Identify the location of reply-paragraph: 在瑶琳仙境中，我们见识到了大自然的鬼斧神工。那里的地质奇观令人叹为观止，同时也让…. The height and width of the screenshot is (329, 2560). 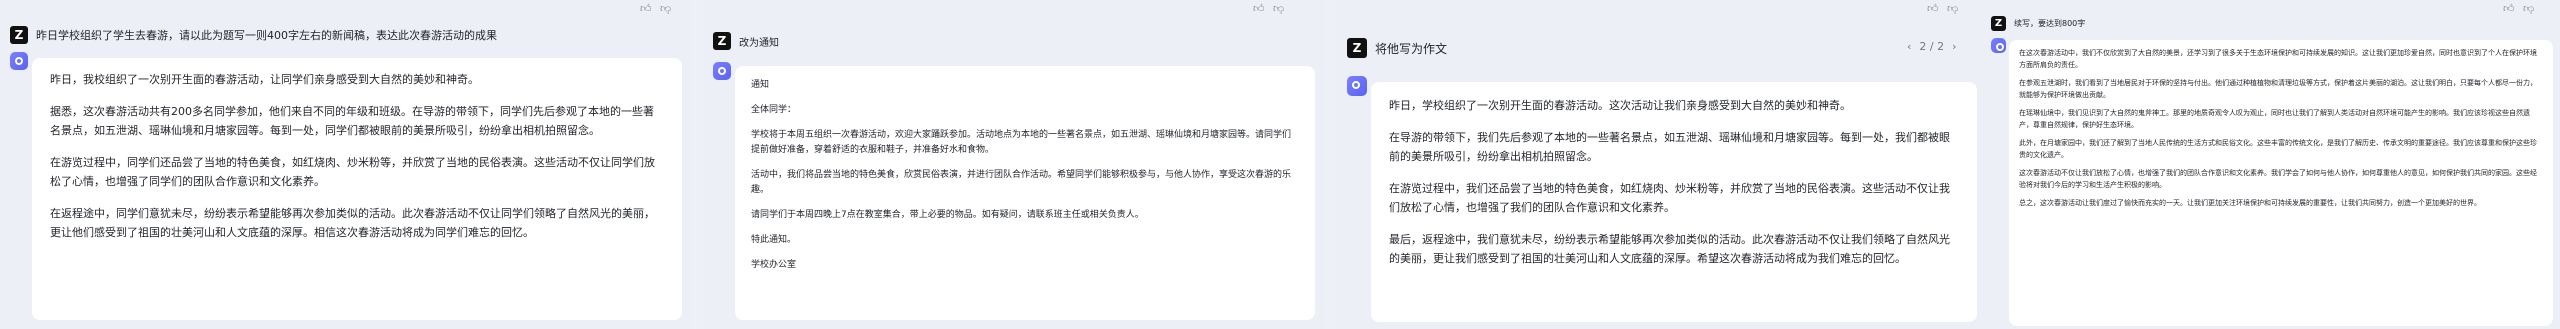
(2274, 119).